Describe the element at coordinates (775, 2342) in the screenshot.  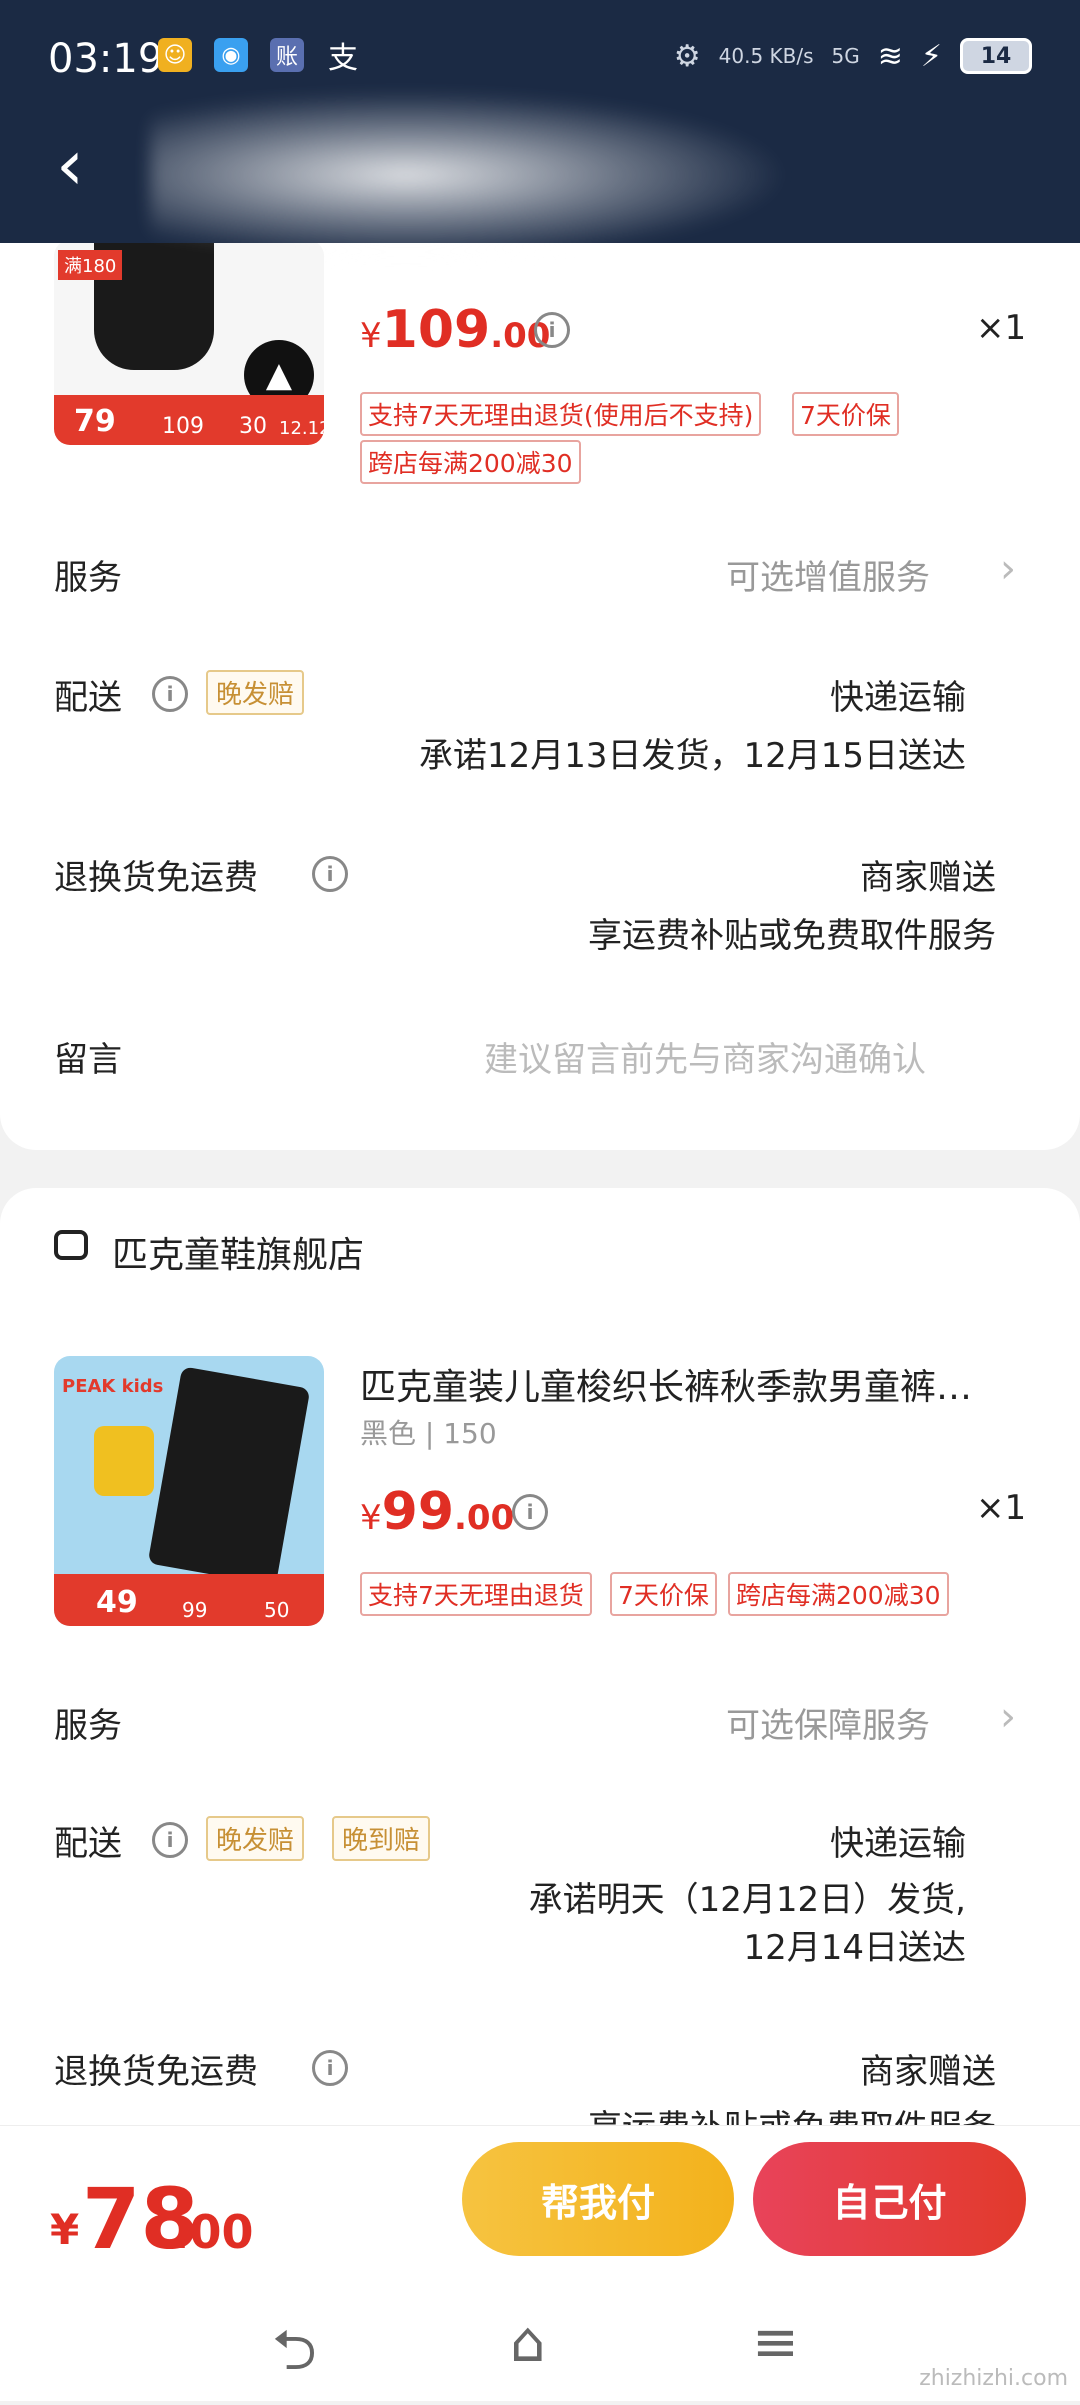
I see `menu-nav-icon: ≡` at that location.